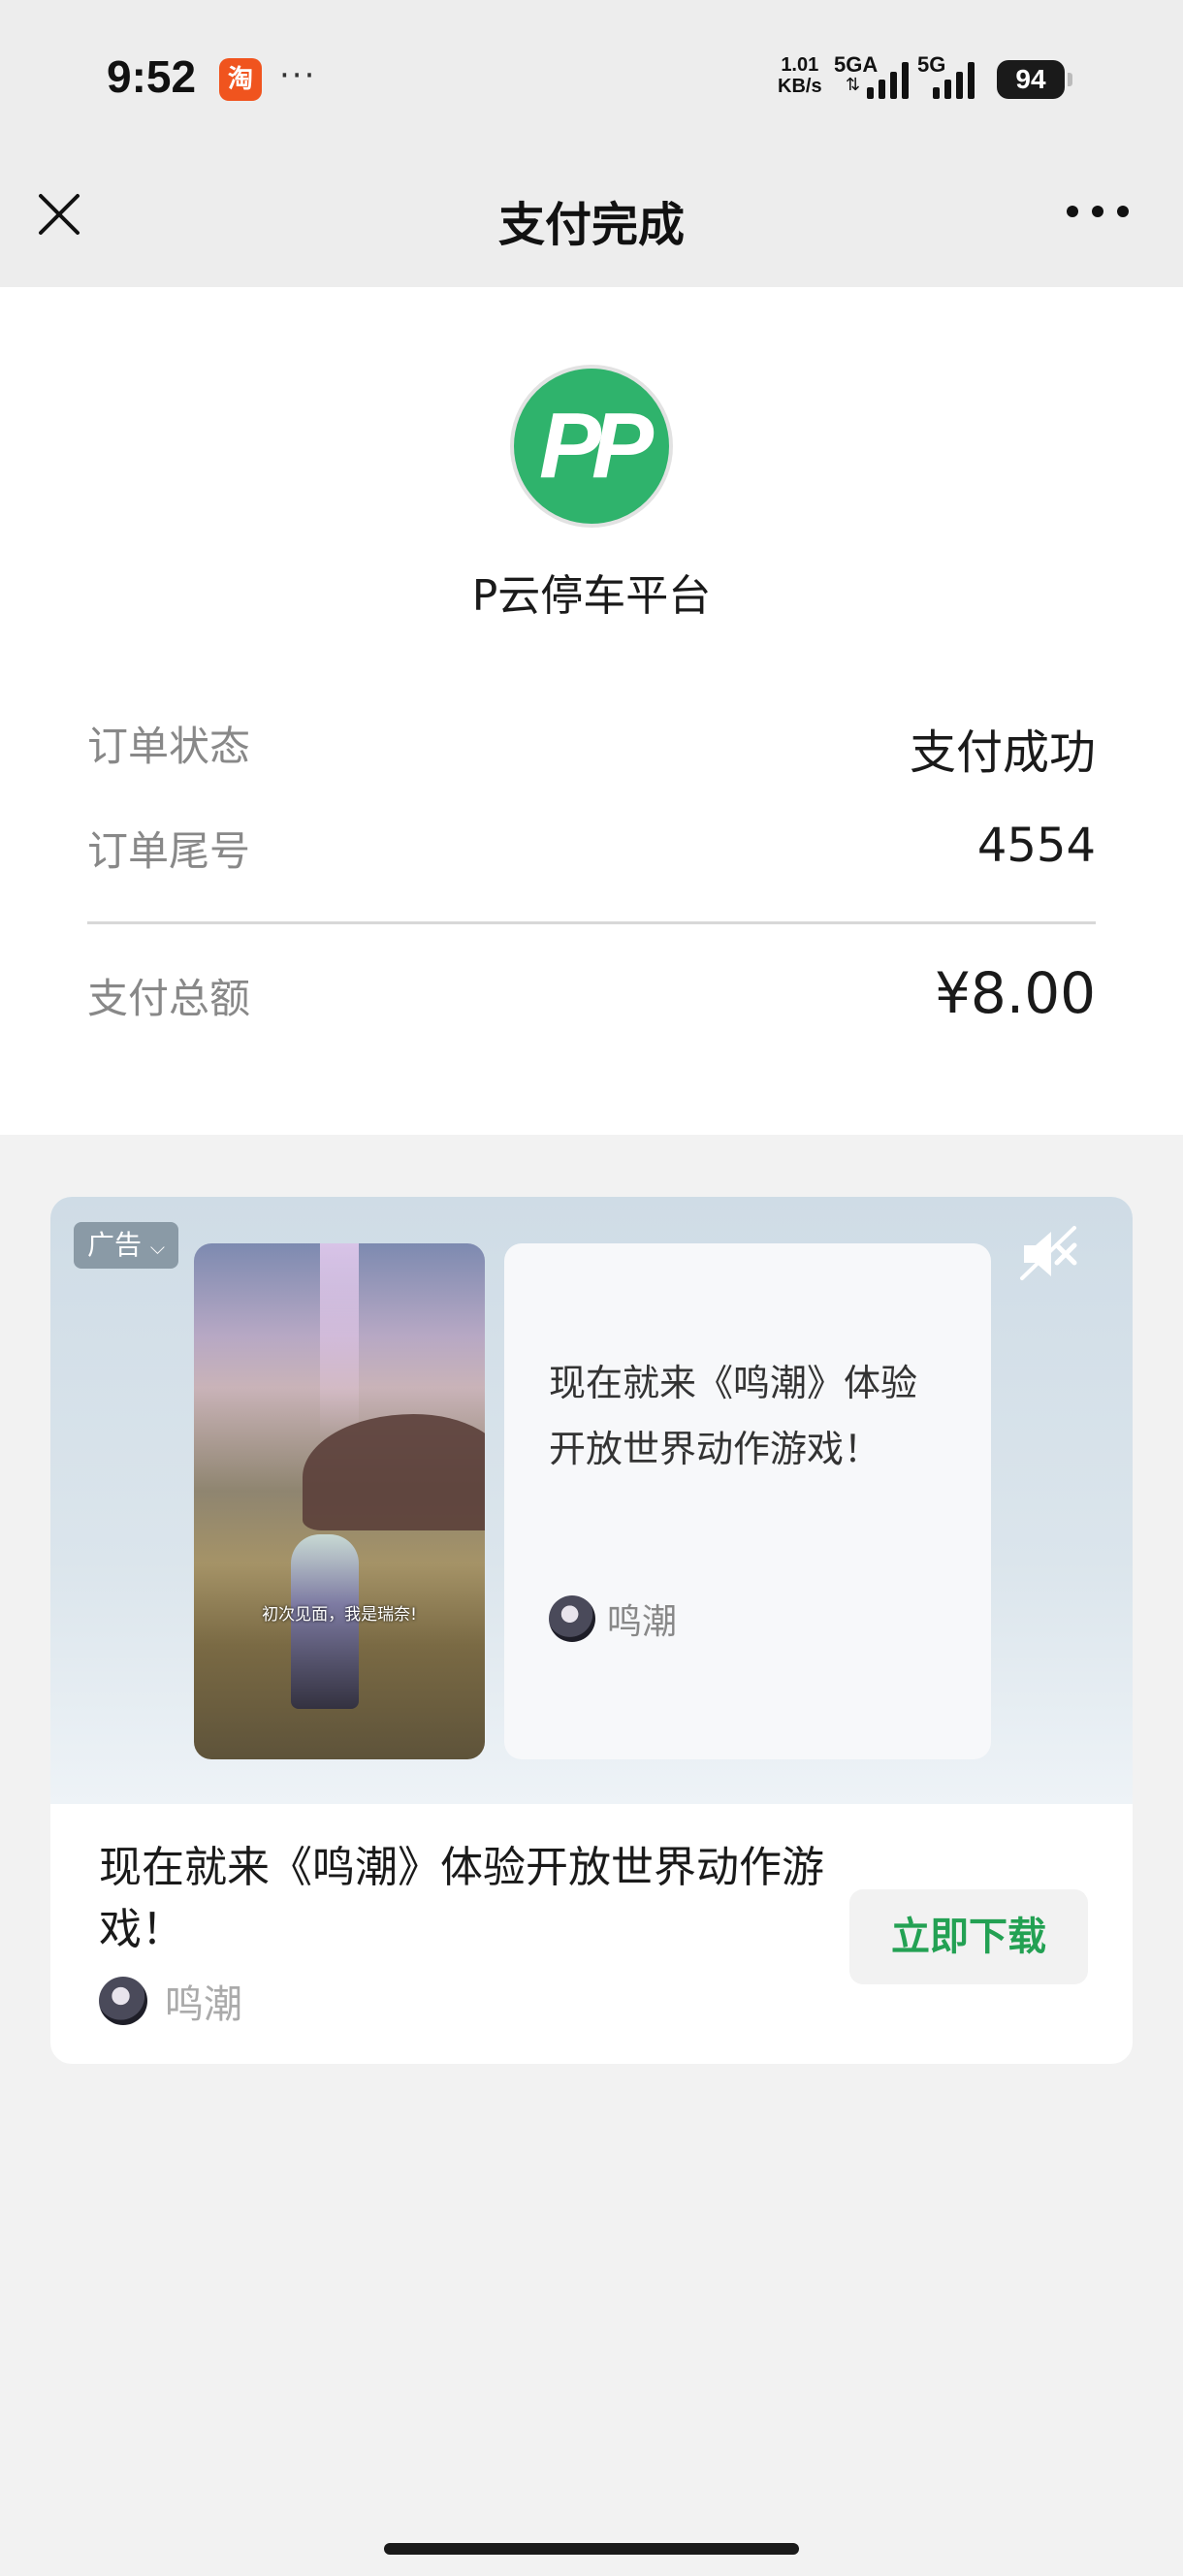 The width and height of the screenshot is (1183, 2576). Describe the element at coordinates (888, 79) in the screenshot. I see `signal-icon` at that location.